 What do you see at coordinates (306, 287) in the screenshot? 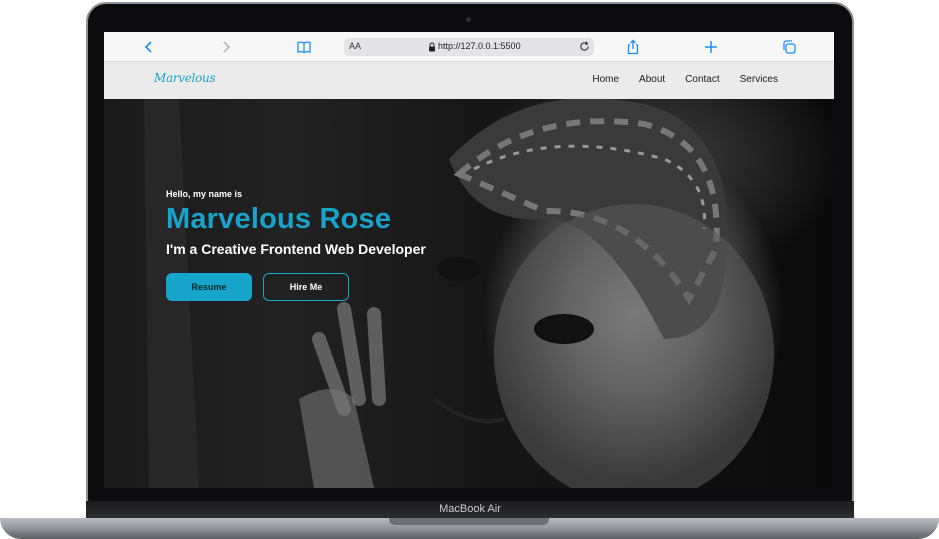
I see `hire-me-button: Hire Me` at bounding box center [306, 287].